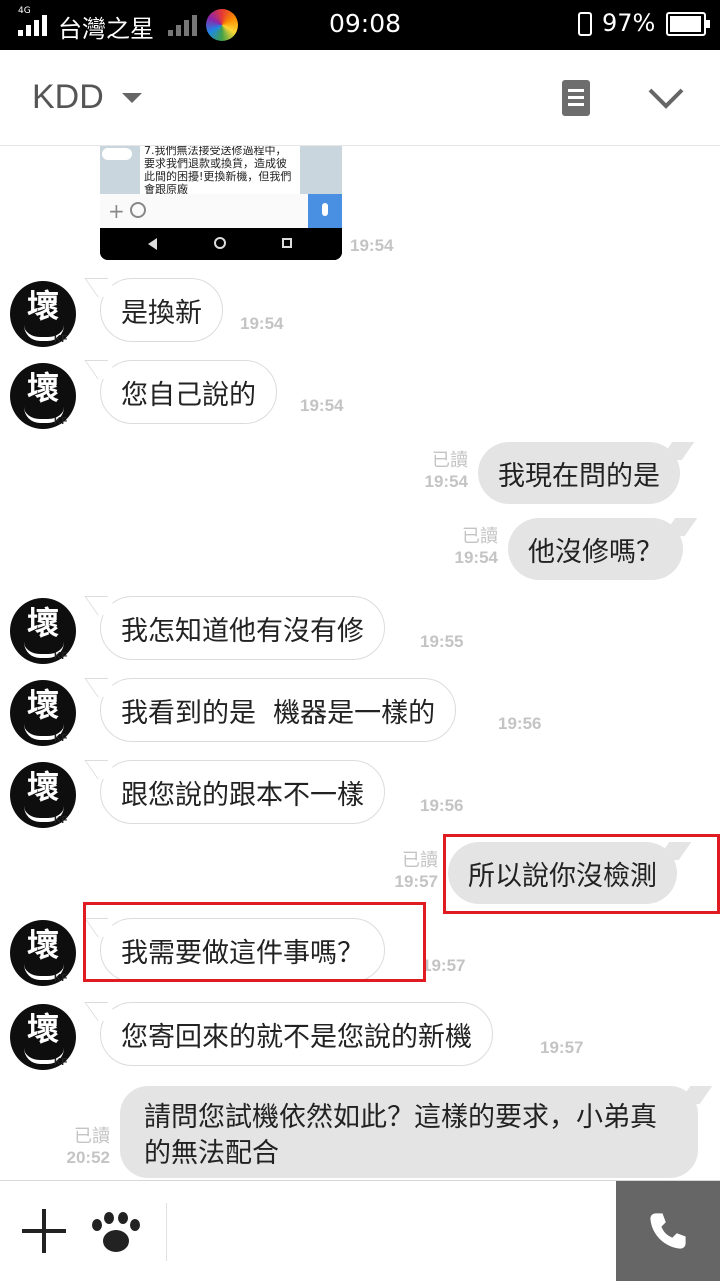 The width and height of the screenshot is (720, 1281). I want to click on notes-icon, so click(576, 98).